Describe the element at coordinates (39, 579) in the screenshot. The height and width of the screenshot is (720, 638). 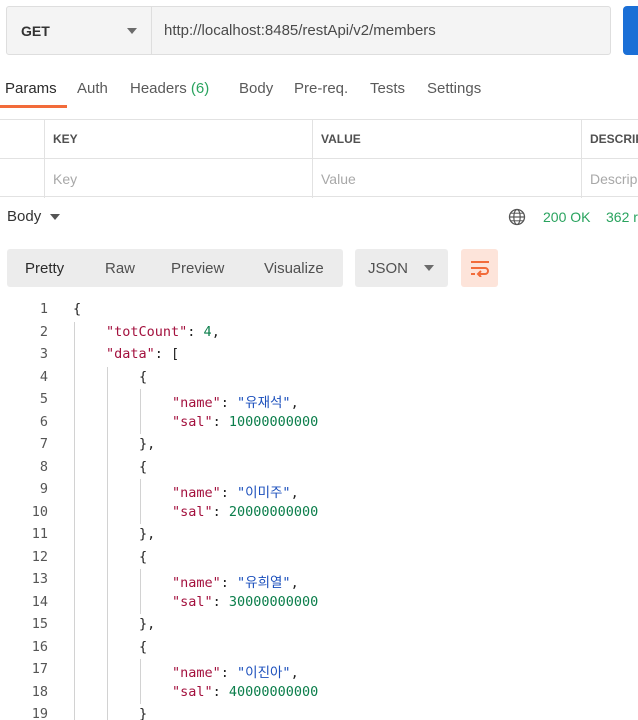
I see `line-number: 13` at that location.